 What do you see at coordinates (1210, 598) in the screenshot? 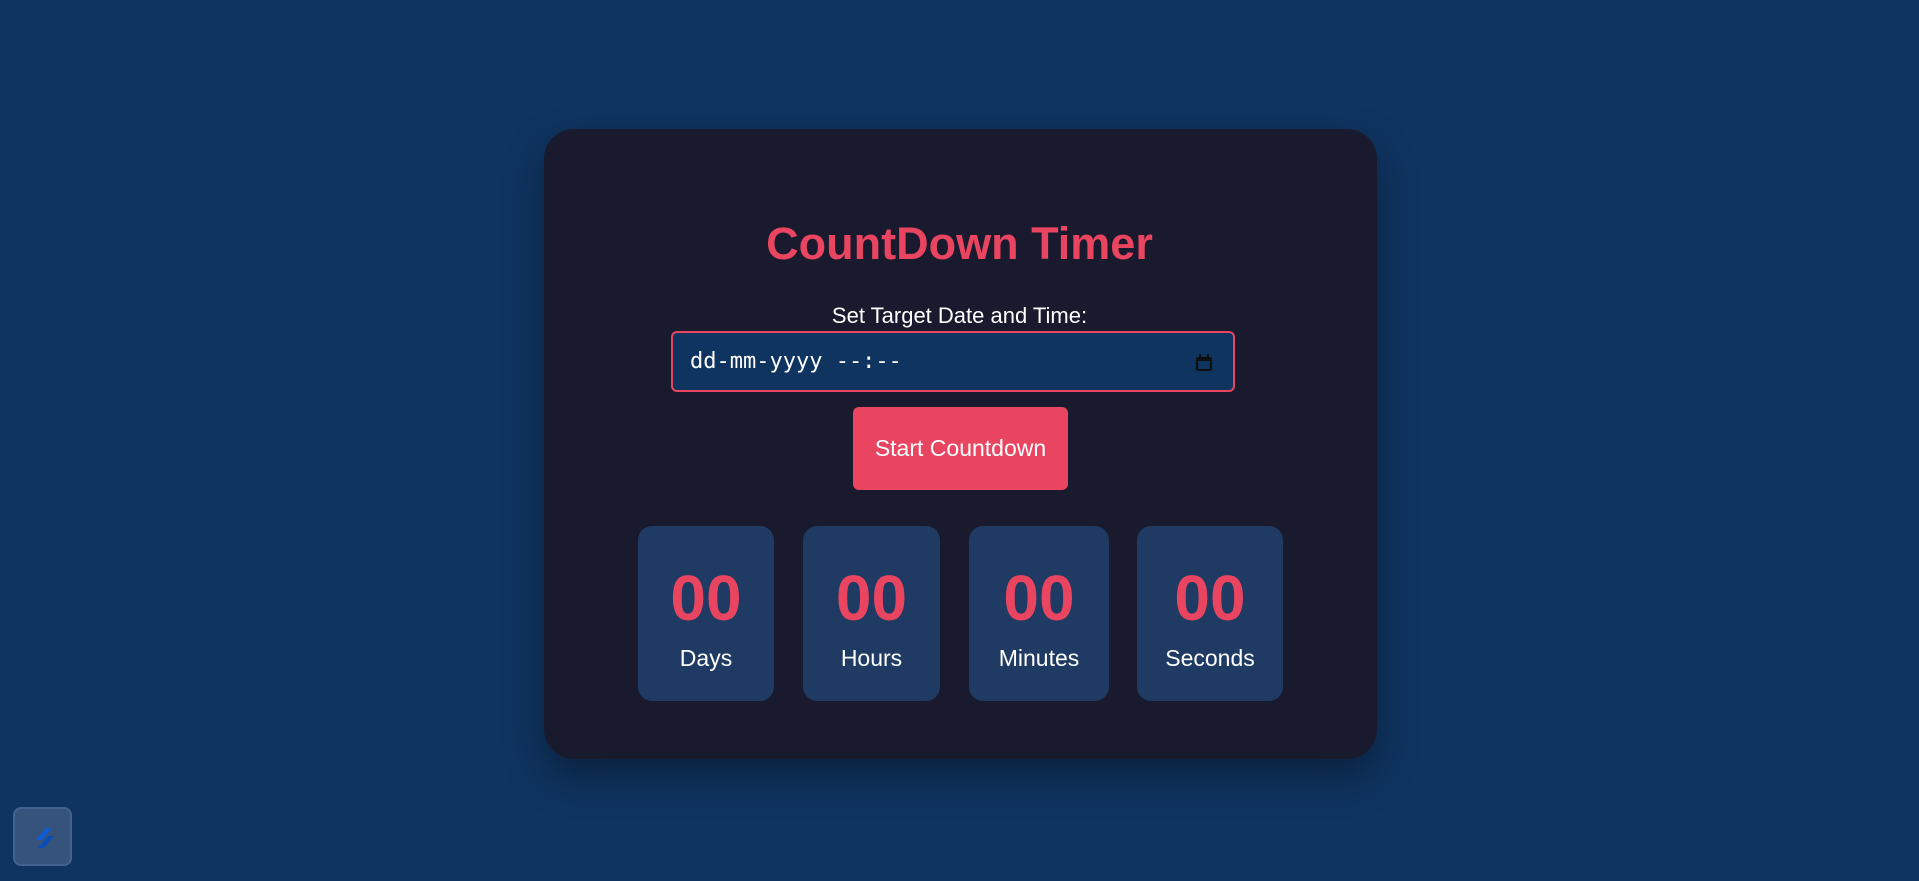
I see `seconds-value: 00` at bounding box center [1210, 598].